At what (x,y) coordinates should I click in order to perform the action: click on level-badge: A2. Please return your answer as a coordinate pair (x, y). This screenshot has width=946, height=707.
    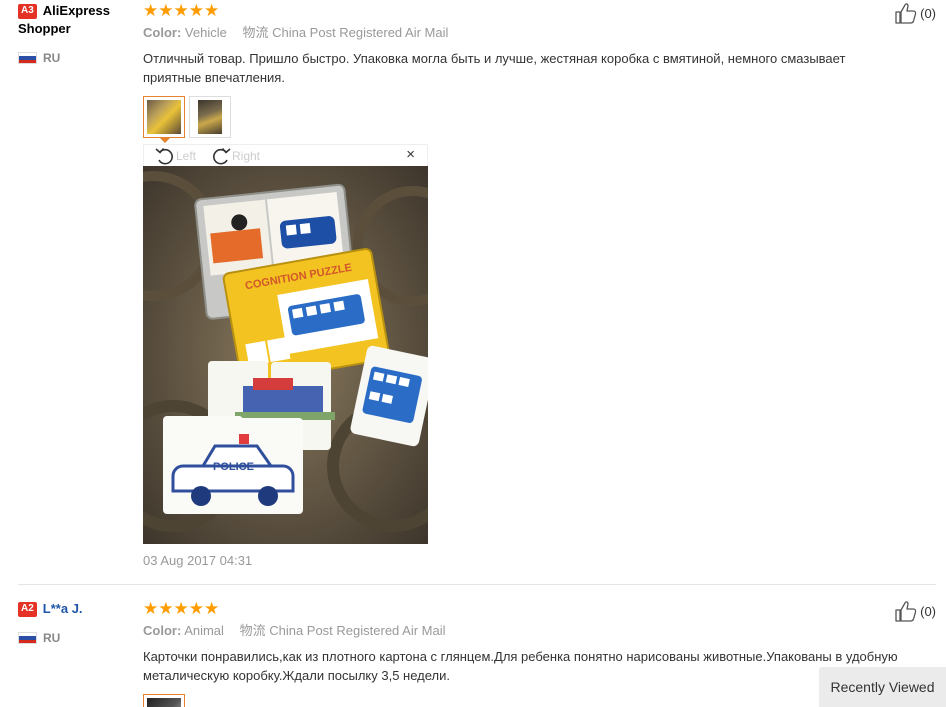
    Looking at the image, I should click on (27, 609).